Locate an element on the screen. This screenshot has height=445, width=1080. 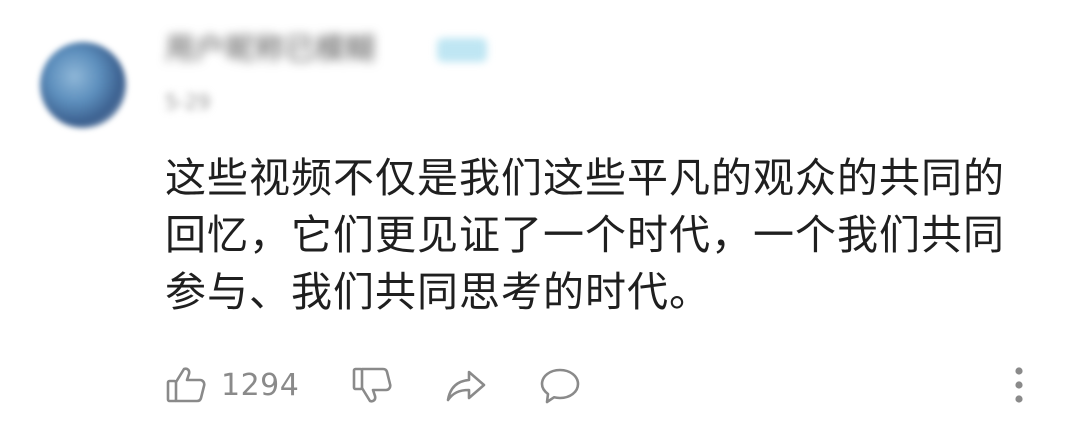
thumbs-down-icon is located at coordinates (372, 385).